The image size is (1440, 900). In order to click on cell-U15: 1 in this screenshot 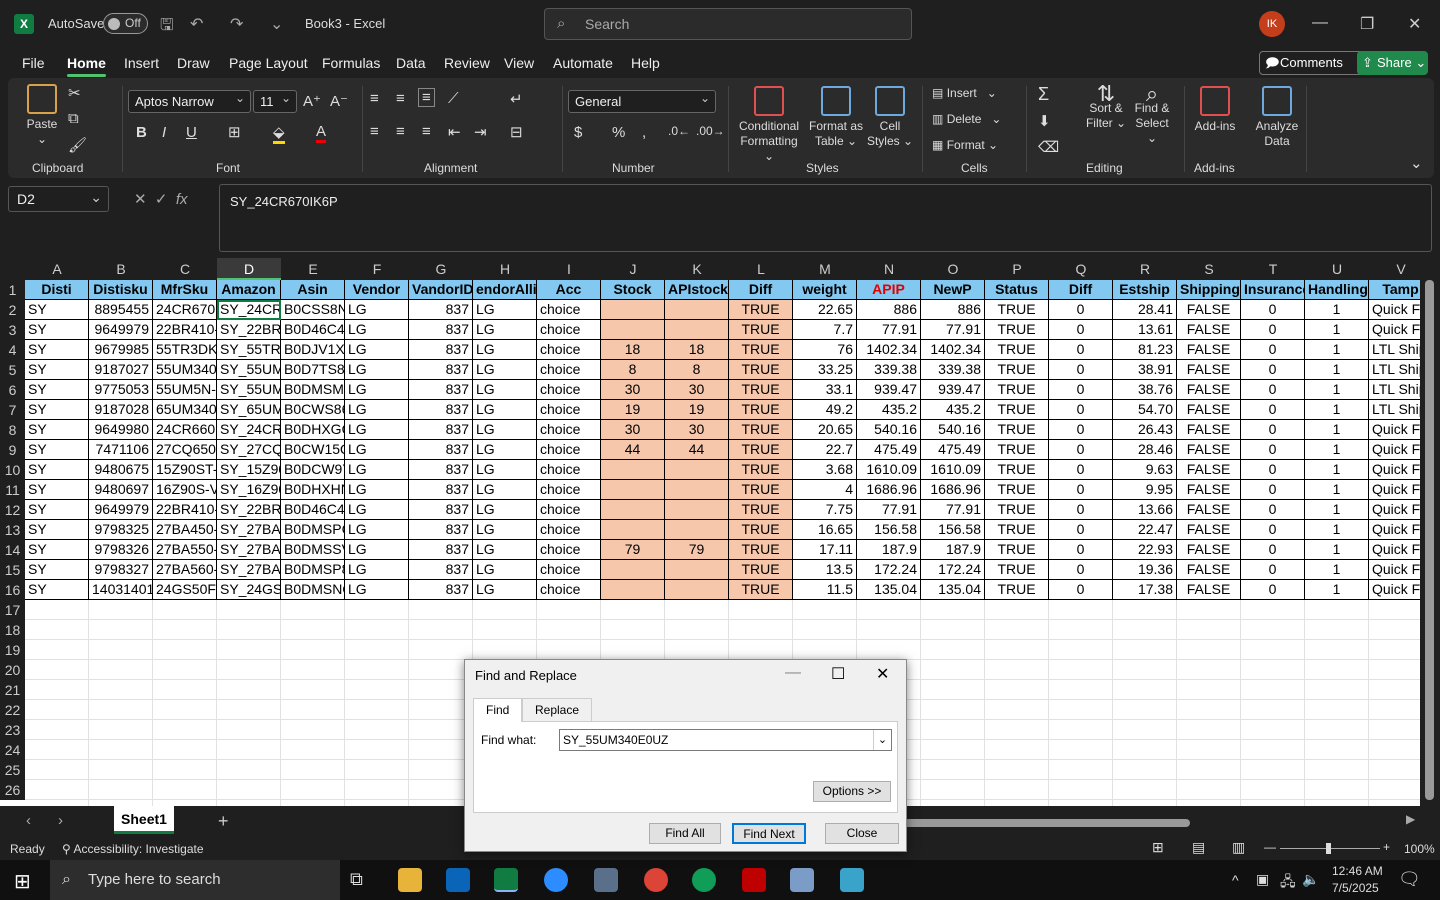, I will do `click(1337, 570)`.